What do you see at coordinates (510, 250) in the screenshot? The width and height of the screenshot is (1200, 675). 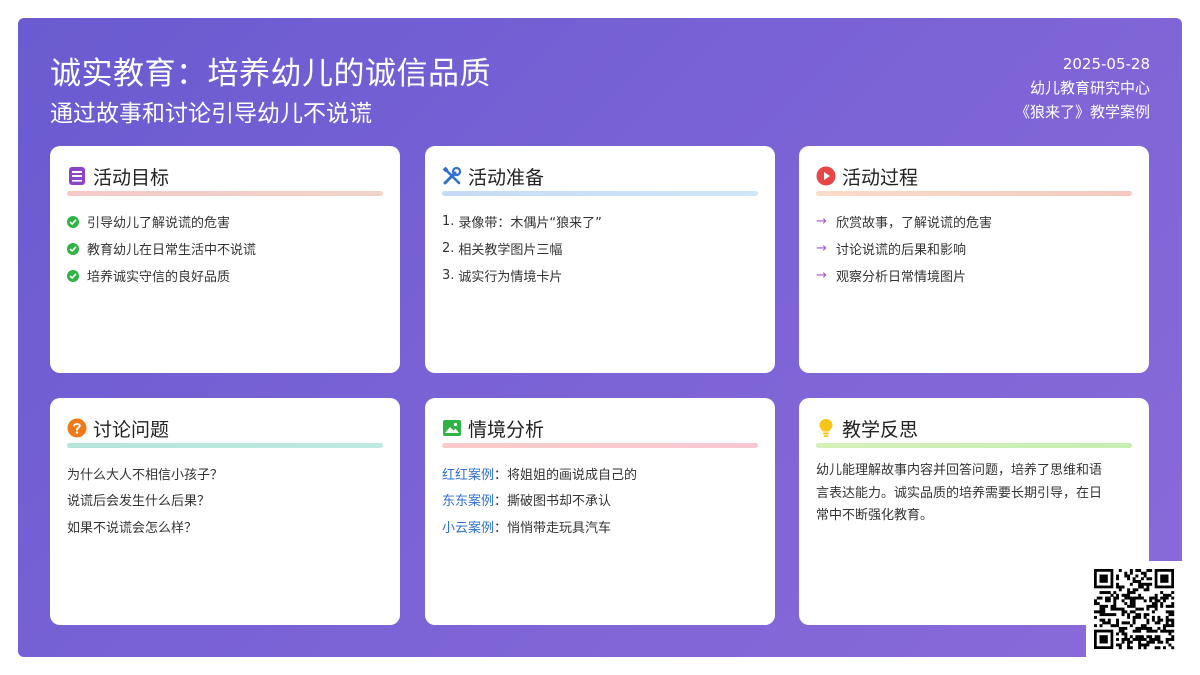 I see `list-item-text: 相关教学图片三幅` at bounding box center [510, 250].